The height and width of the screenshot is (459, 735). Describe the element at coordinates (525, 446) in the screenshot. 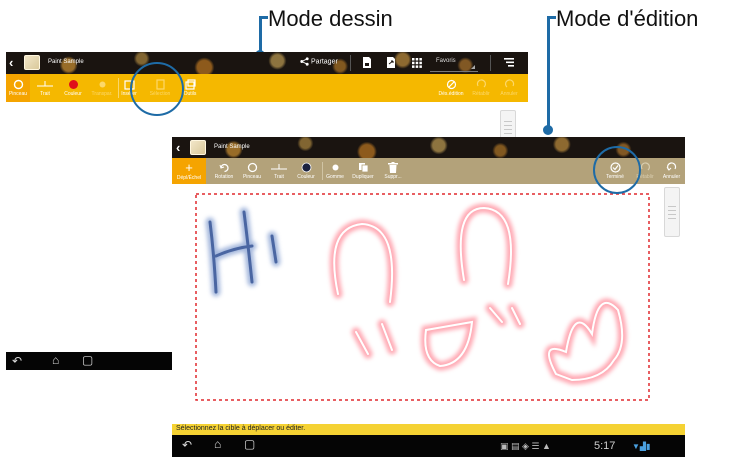

I see `system-status-icons: ▣ ▤ ◈ ☰ ▲` at that location.